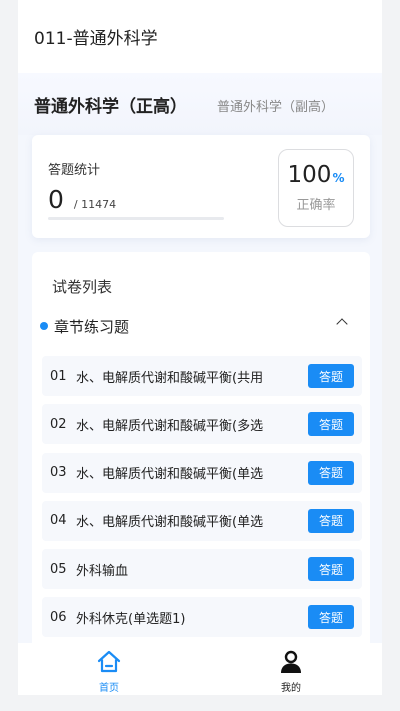  Describe the element at coordinates (95, 204) in the screenshot. I see `total-count: / 11474` at that location.